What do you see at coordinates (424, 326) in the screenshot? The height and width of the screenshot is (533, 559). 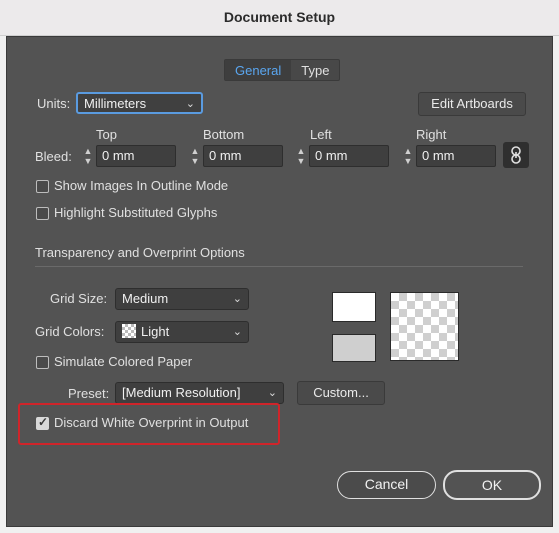 I see `grid-preview` at bounding box center [424, 326].